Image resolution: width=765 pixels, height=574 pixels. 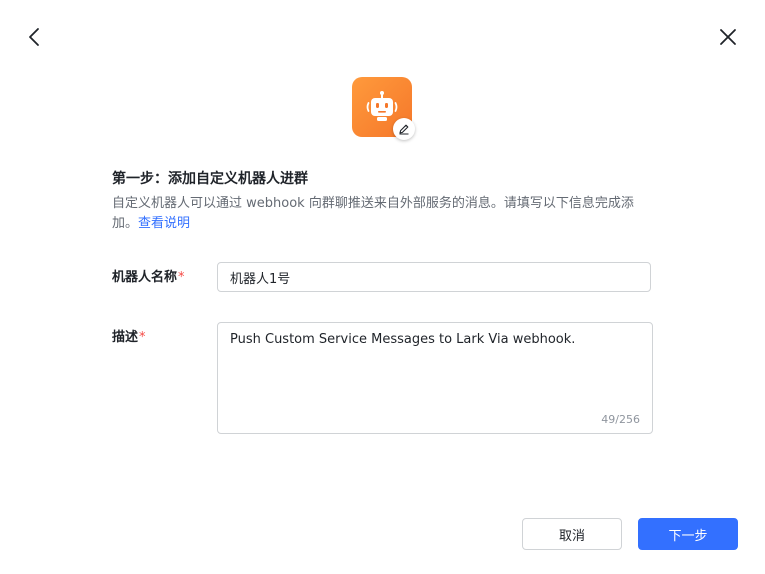 I want to click on bot-avatar, so click(x=383, y=108).